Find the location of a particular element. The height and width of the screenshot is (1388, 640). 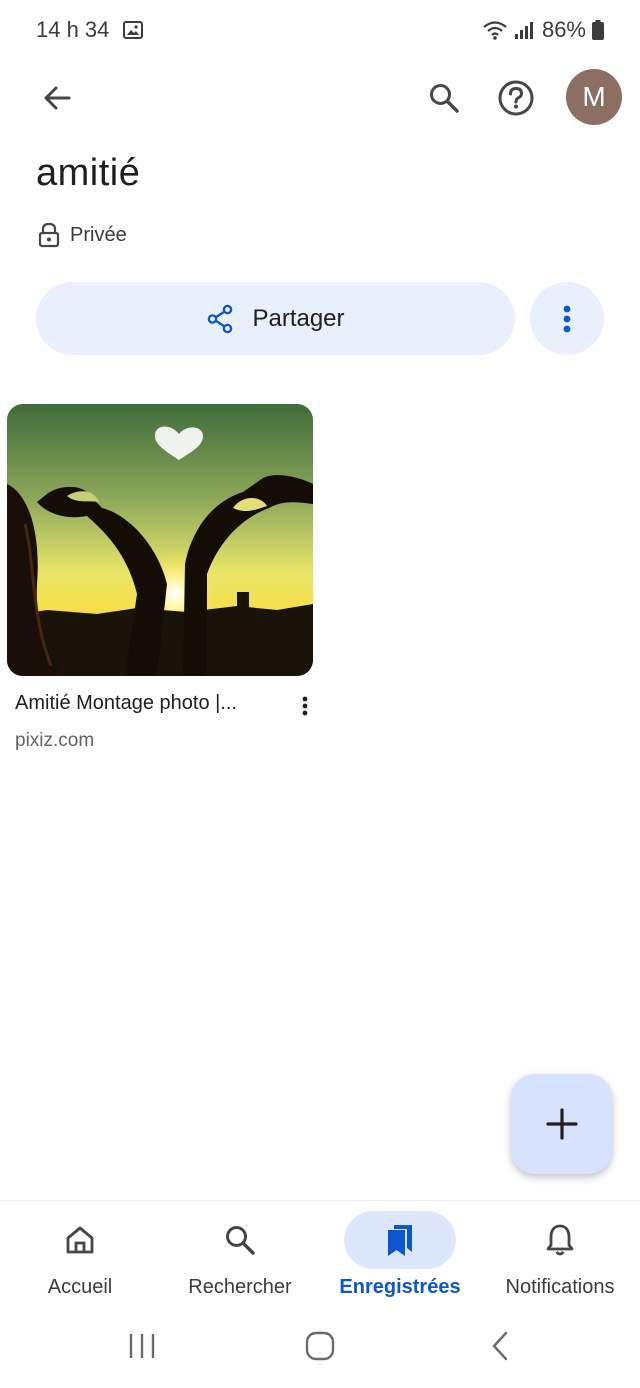

nav-label-home: Accueil is located at coordinates (80, 1287).